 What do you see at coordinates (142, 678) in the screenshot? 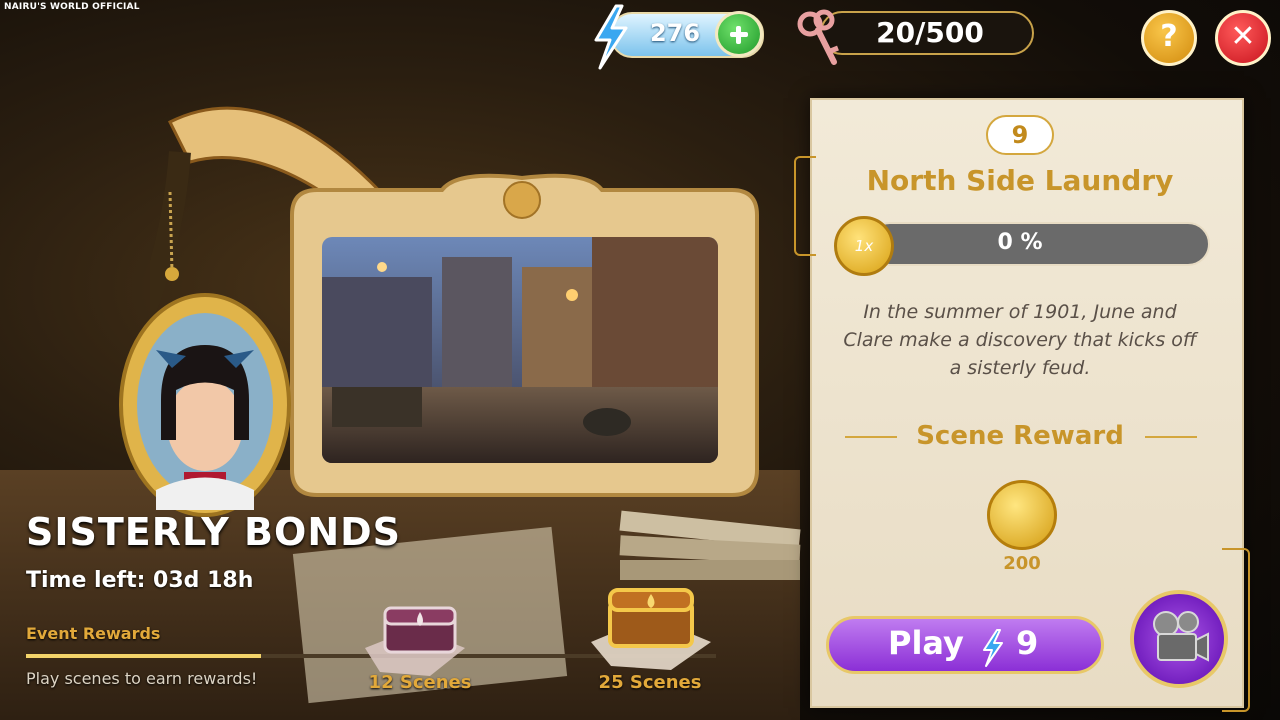
I see `event-rewards-hint: Play scenes to earn rewards!` at bounding box center [142, 678].